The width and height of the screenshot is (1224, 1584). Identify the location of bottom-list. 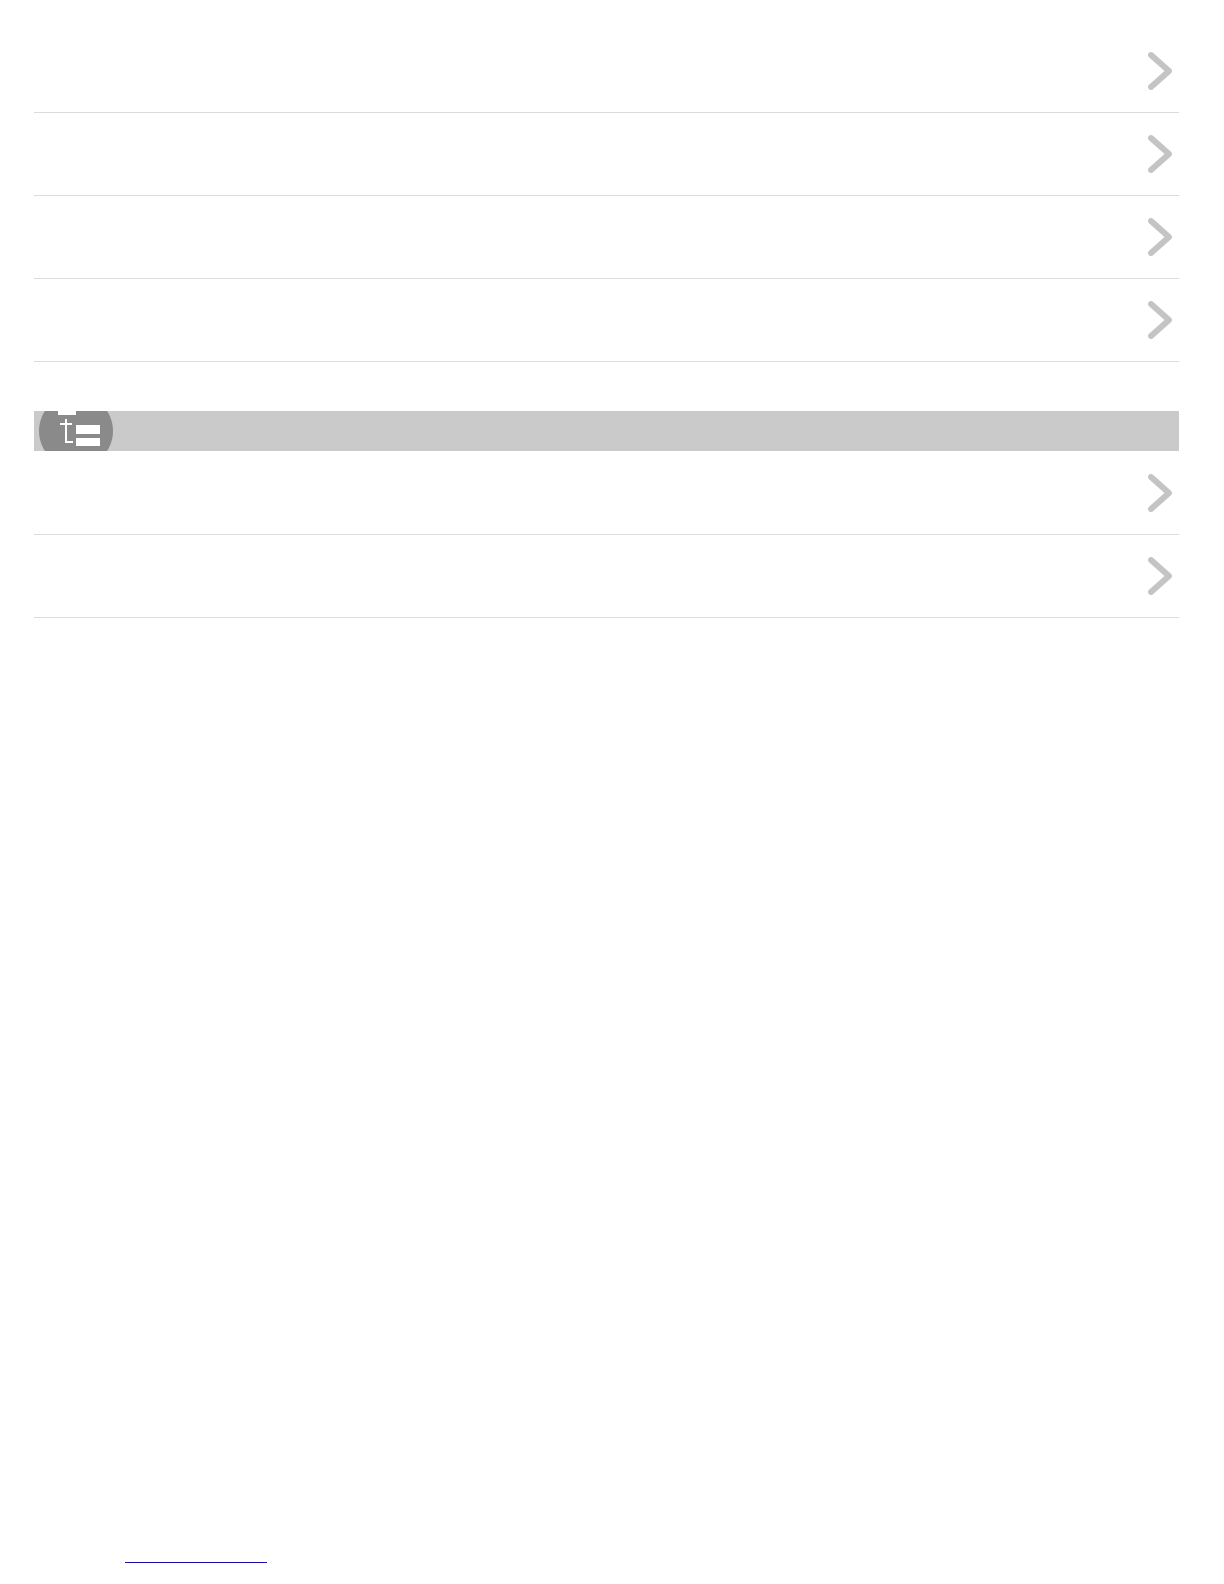
(606, 535).